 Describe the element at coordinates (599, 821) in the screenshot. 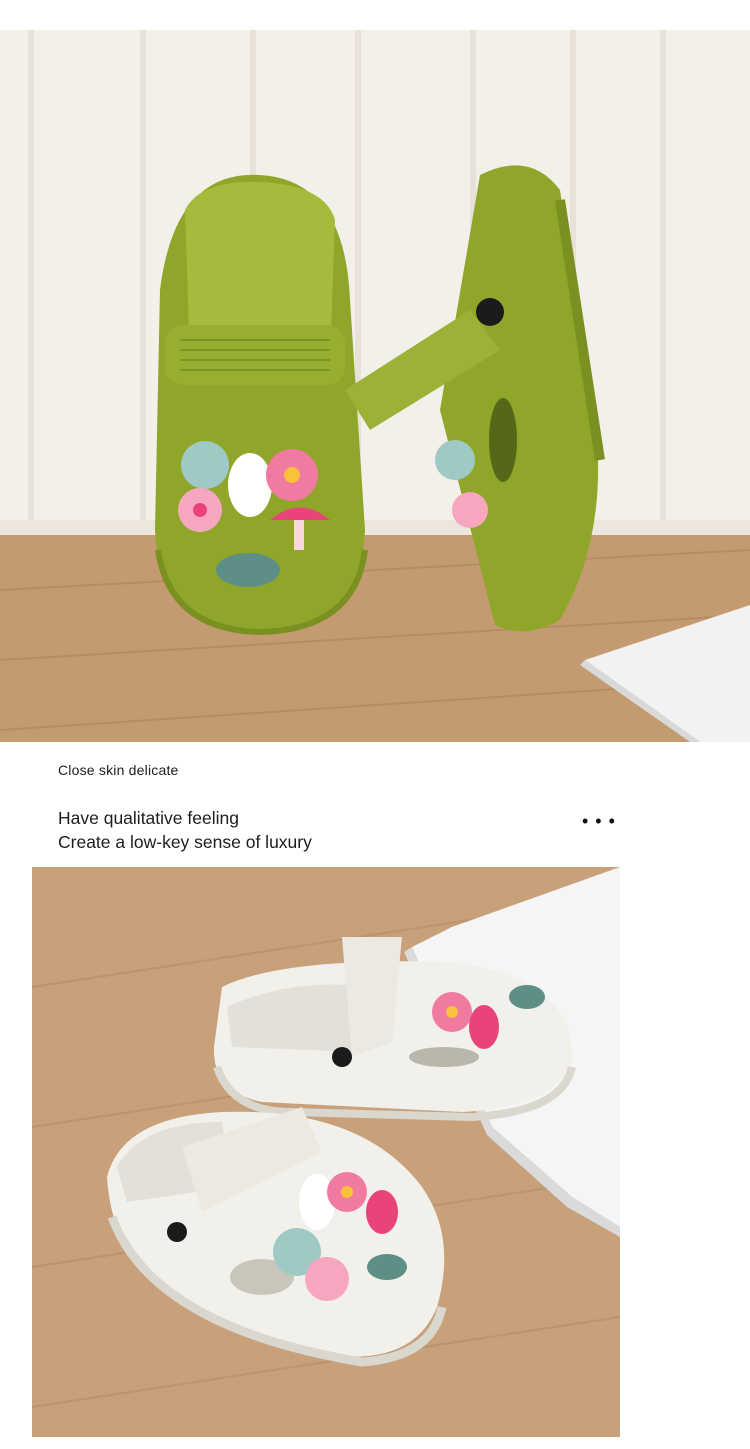

I see `more-options-icon: • • •` at that location.